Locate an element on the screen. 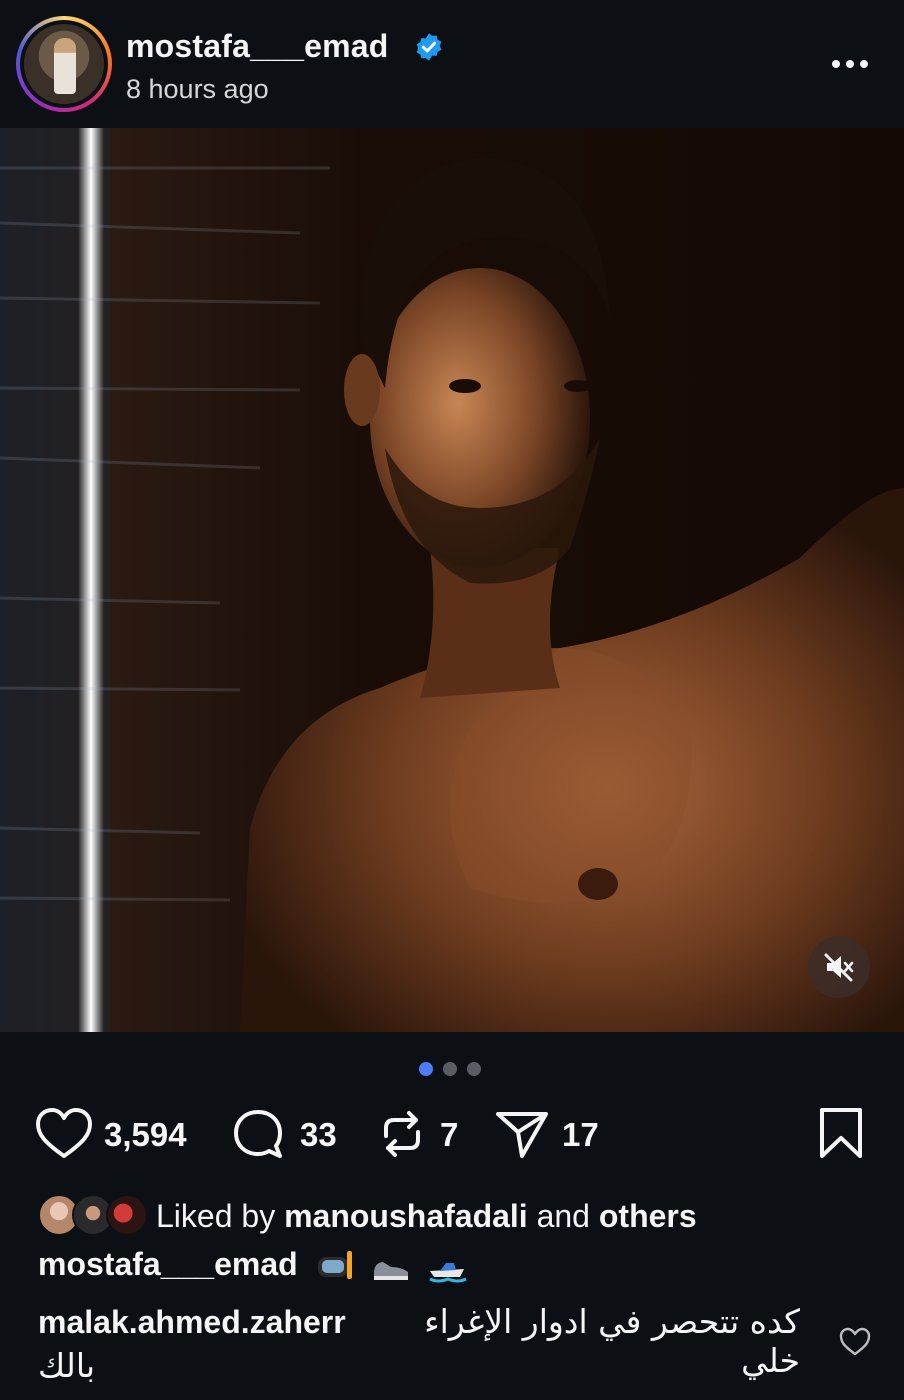 The image size is (904, 1400). bookmark-icon is located at coordinates (841, 1133).